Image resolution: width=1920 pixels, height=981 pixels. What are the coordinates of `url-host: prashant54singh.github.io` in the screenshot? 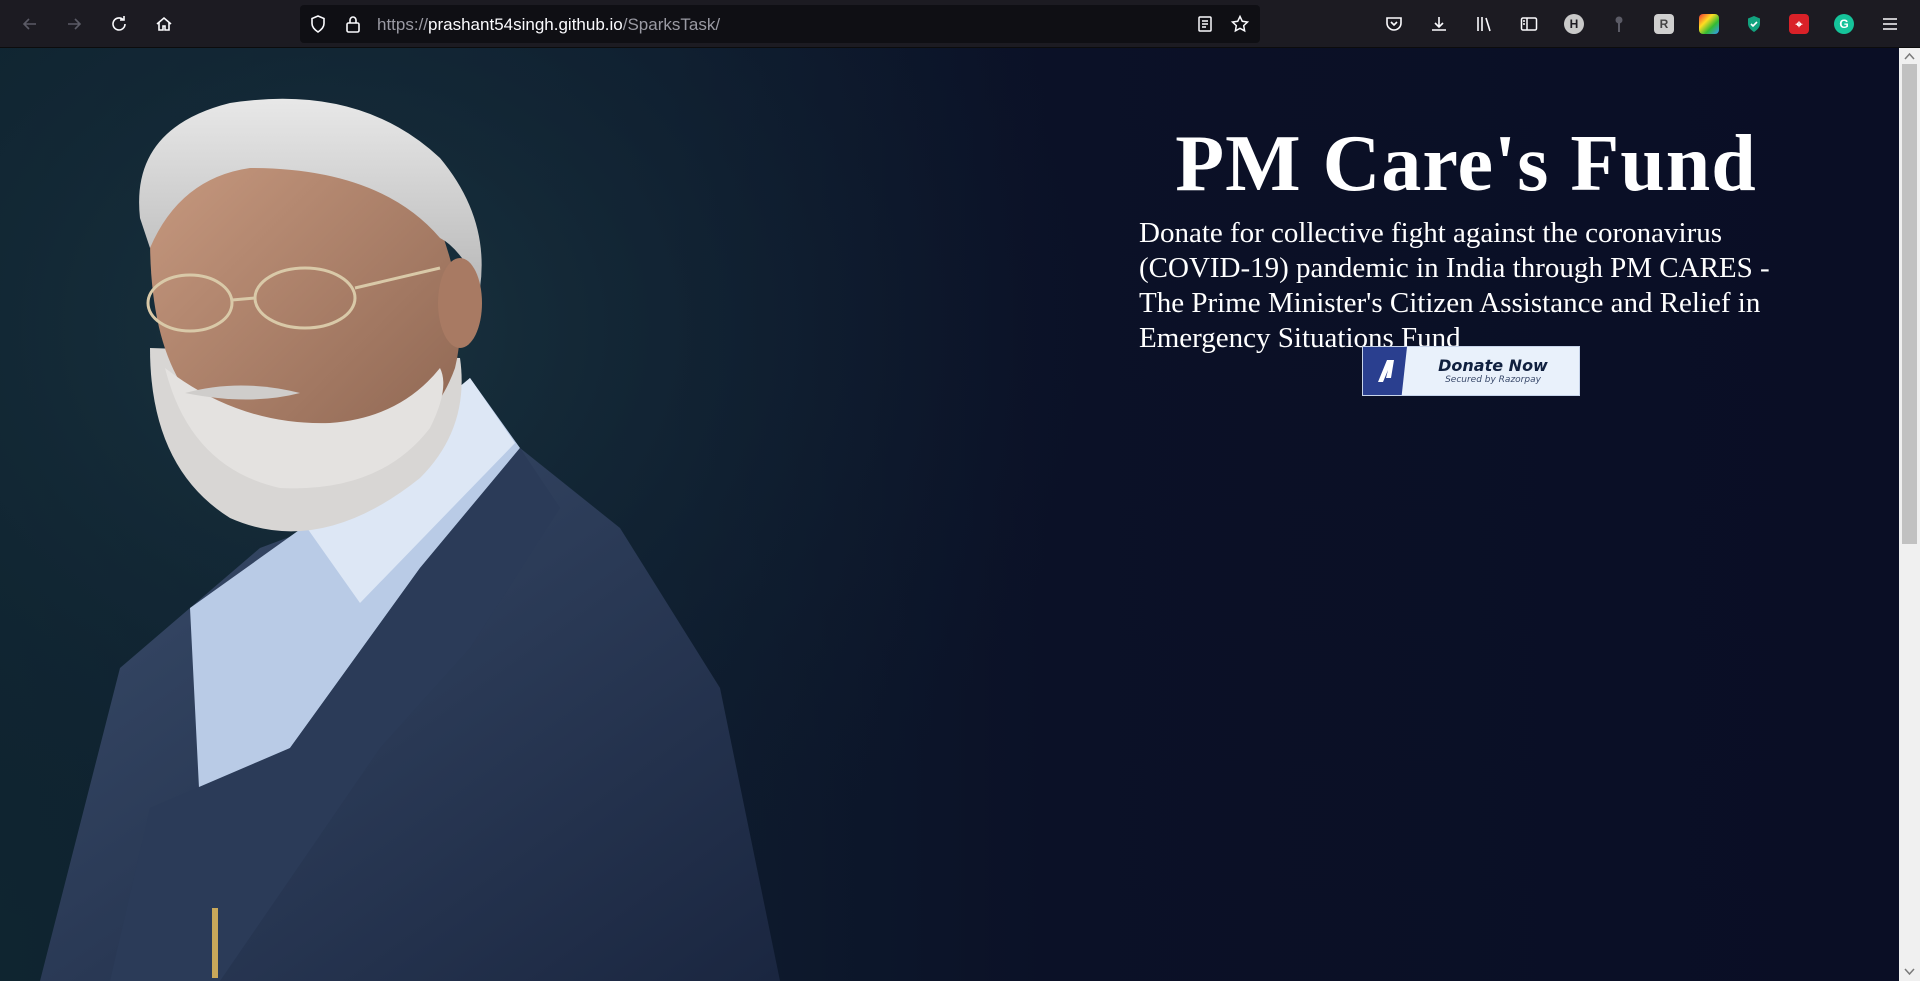 It's located at (525, 24).